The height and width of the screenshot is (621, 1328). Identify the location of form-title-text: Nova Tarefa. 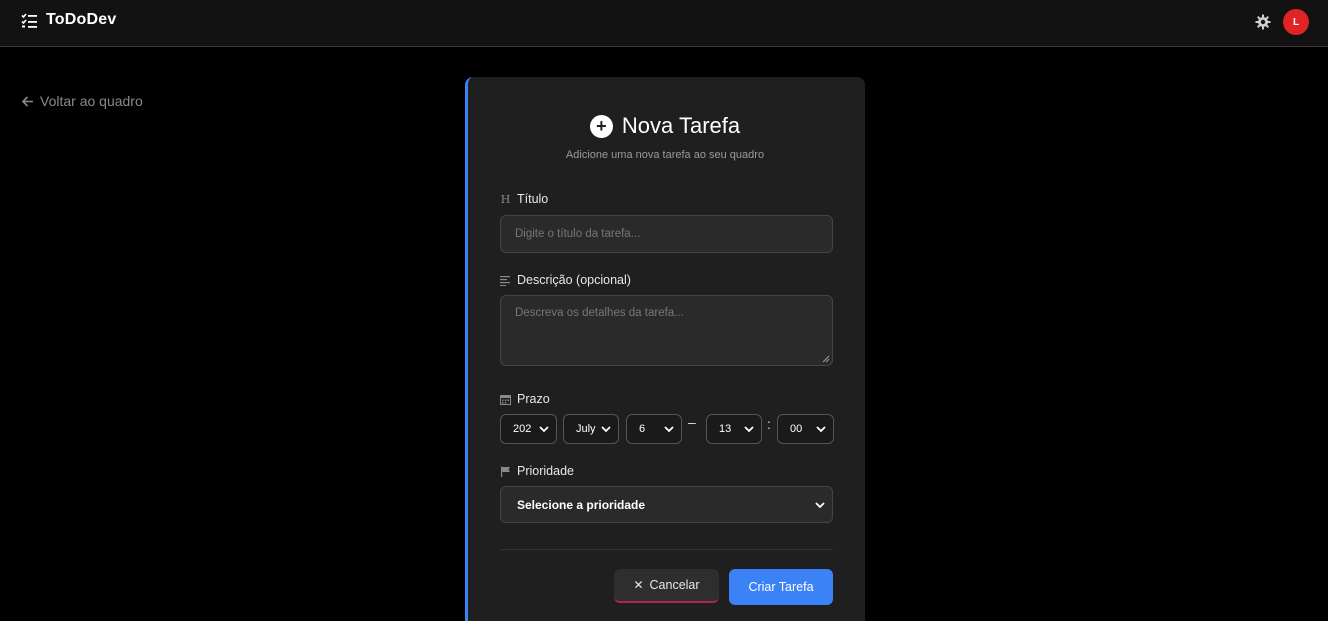
(681, 125).